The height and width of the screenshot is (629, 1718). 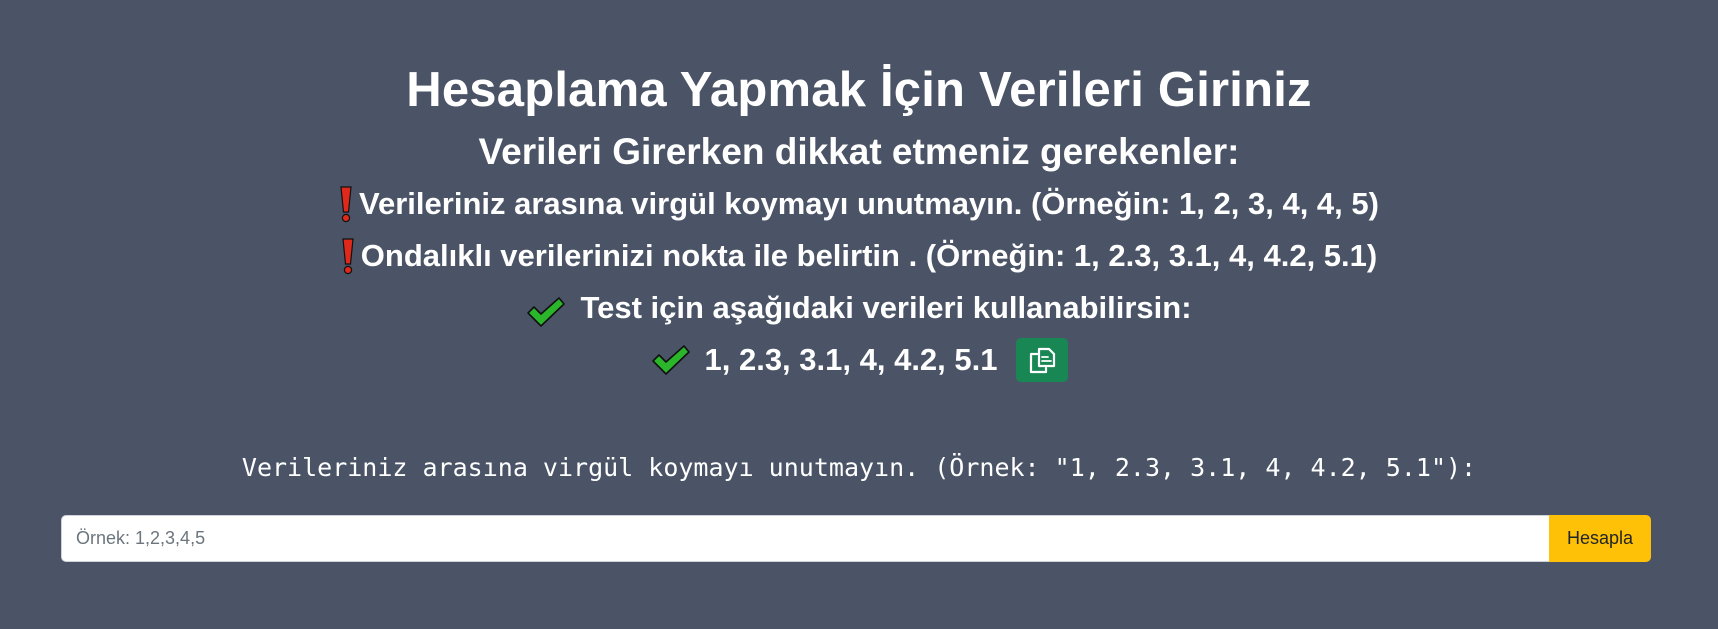 I want to click on calculate-button: Hesapla, so click(x=1600, y=538).